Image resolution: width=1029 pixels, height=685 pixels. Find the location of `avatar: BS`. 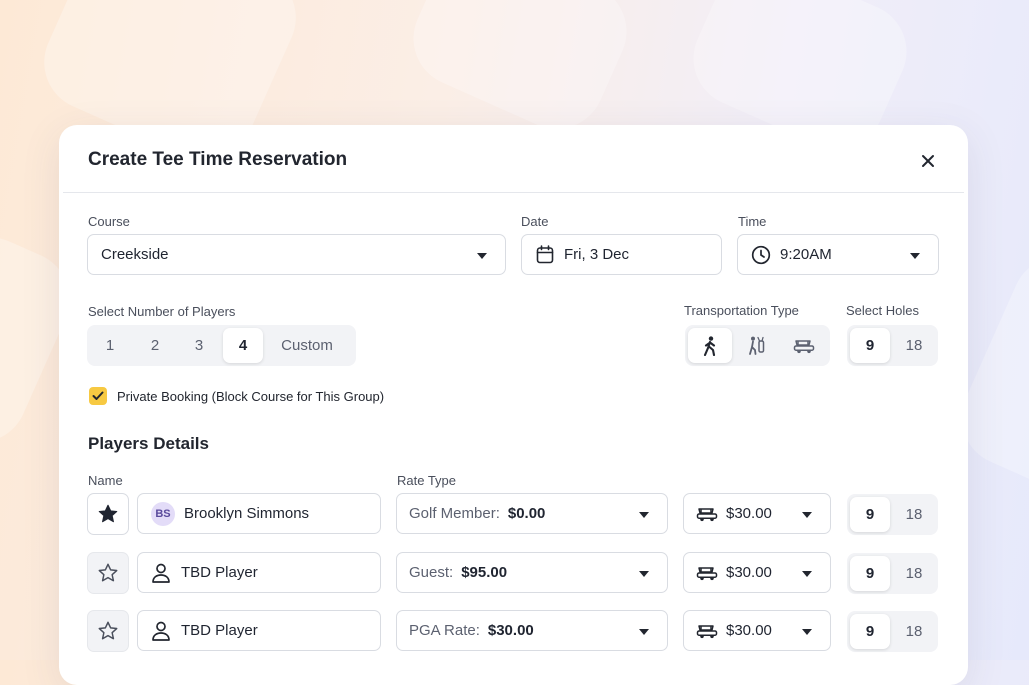

avatar: BS is located at coordinates (163, 513).